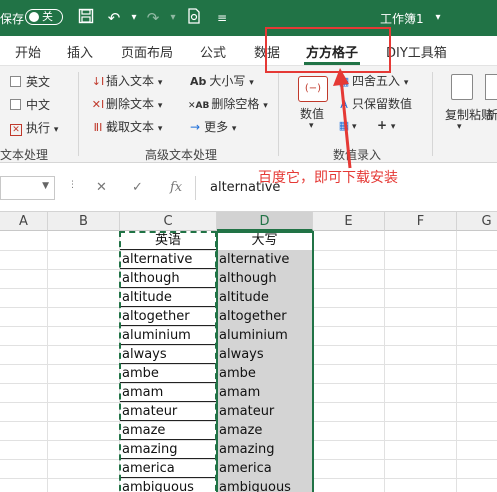 The width and height of the screenshot is (497, 492). I want to click on advanced-group-label: 高级文本处理, so click(181, 155).